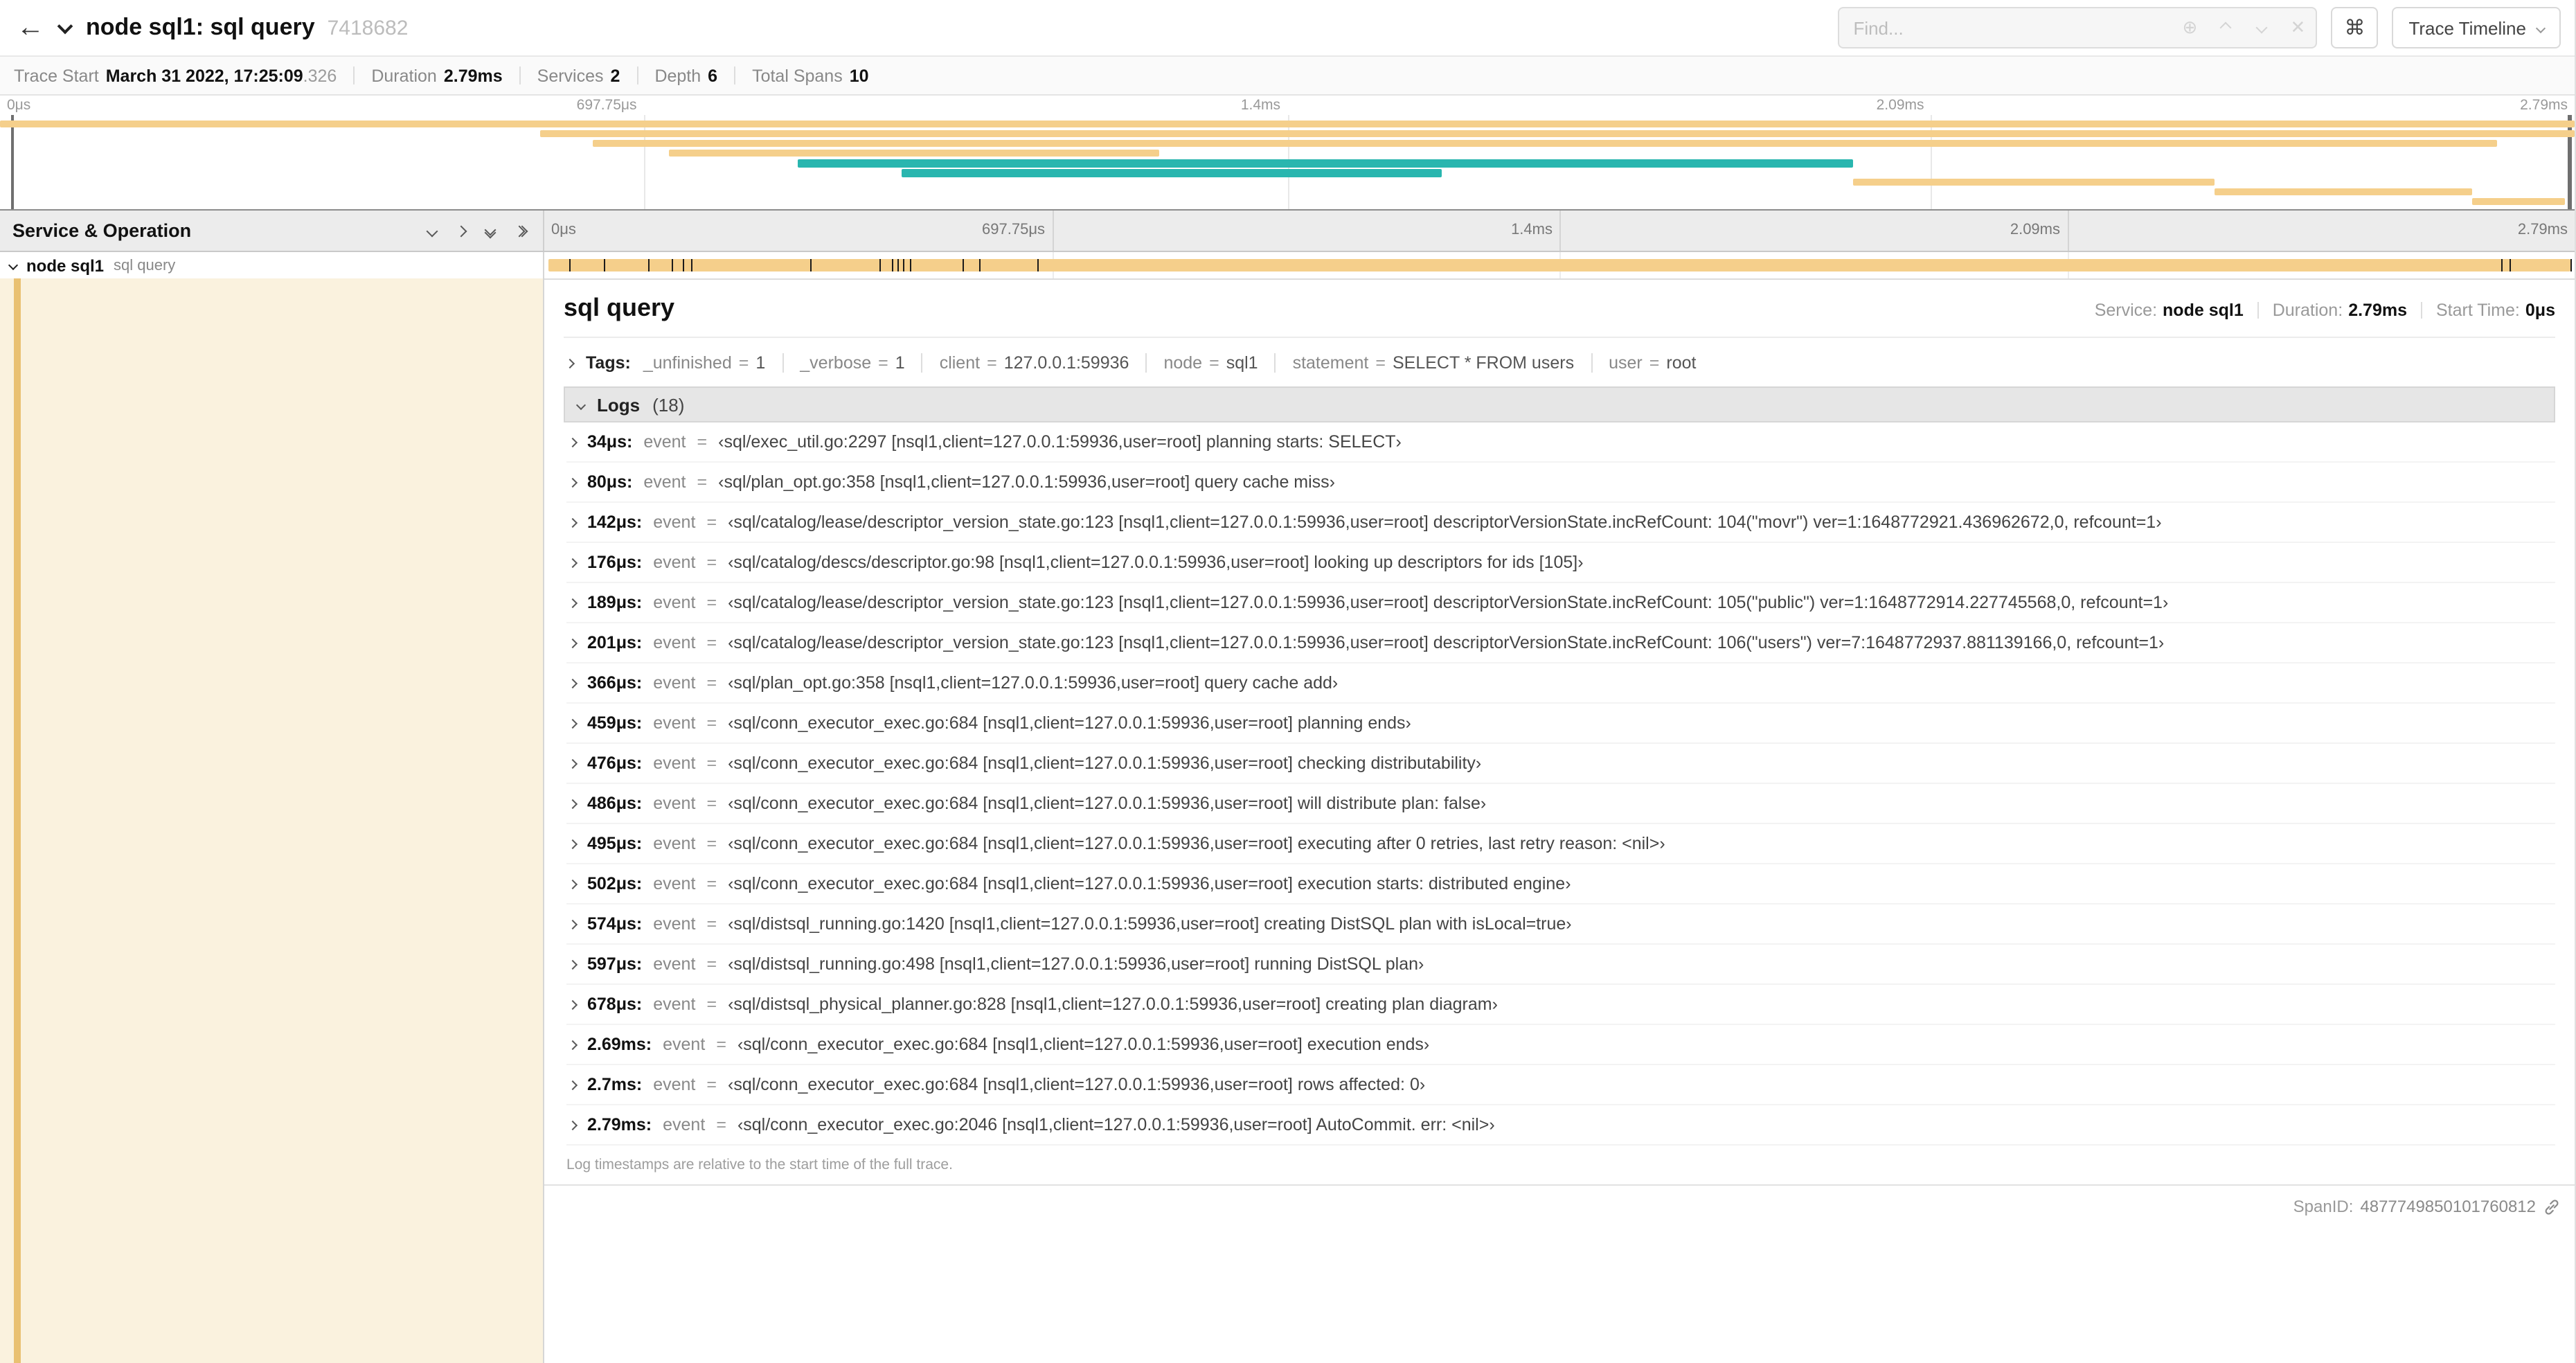 Image resolution: width=2576 pixels, height=1363 pixels. I want to click on summary-label: Duration, so click(404, 76).